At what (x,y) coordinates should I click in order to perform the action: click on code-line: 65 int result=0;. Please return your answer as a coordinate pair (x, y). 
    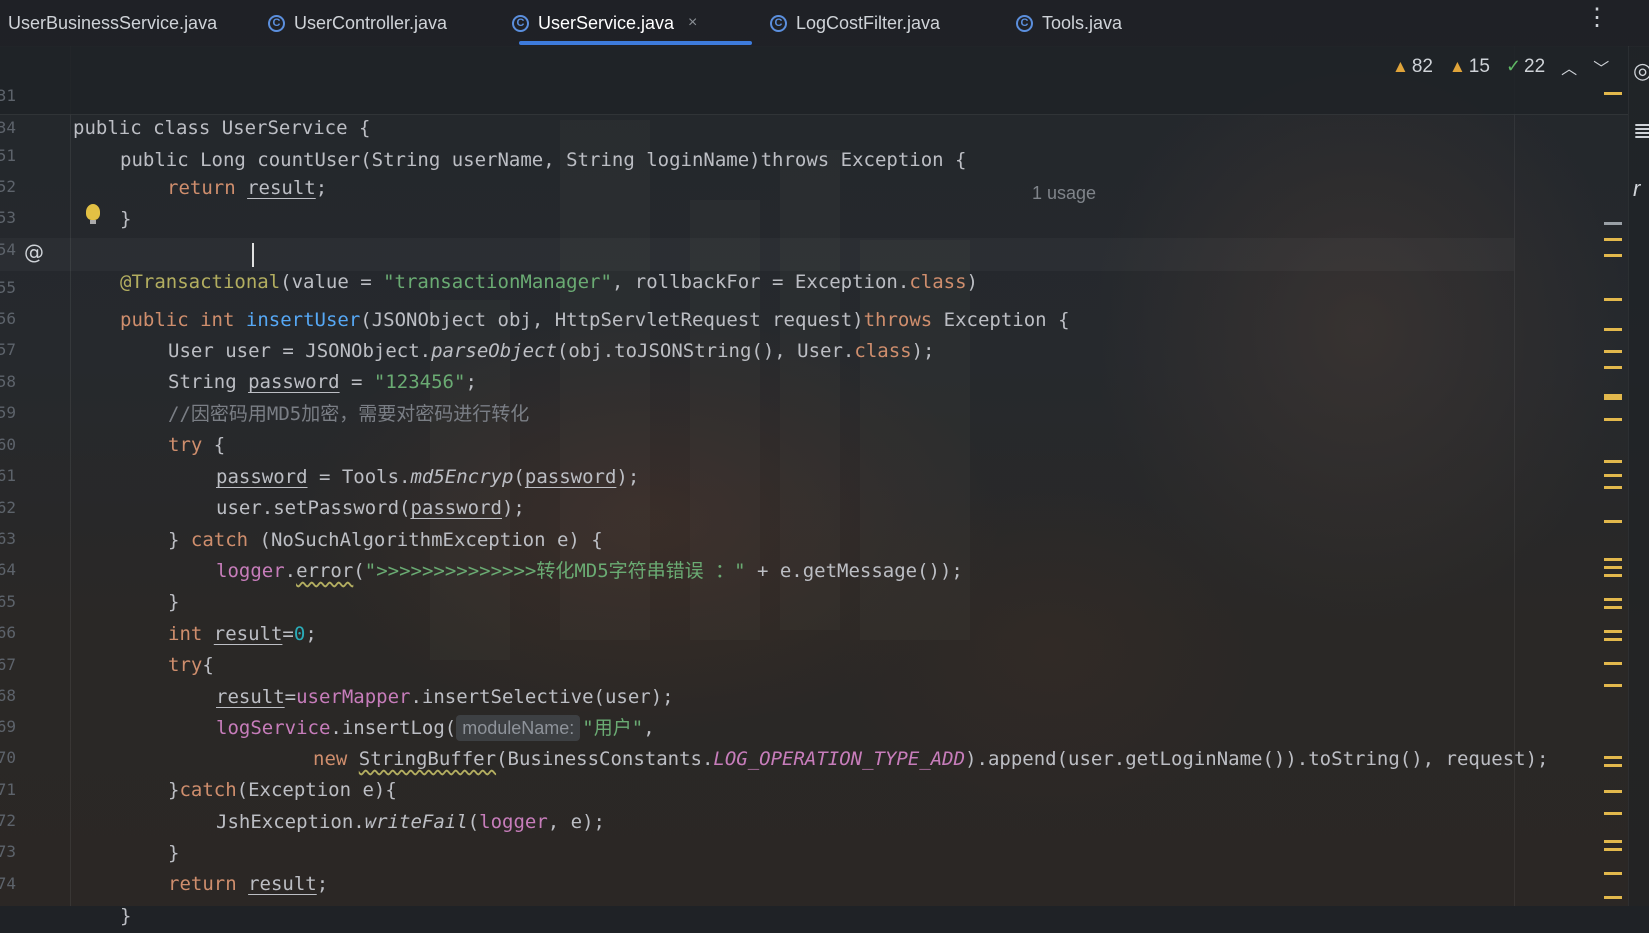
    Looking at the image, I should click on (158, 598).